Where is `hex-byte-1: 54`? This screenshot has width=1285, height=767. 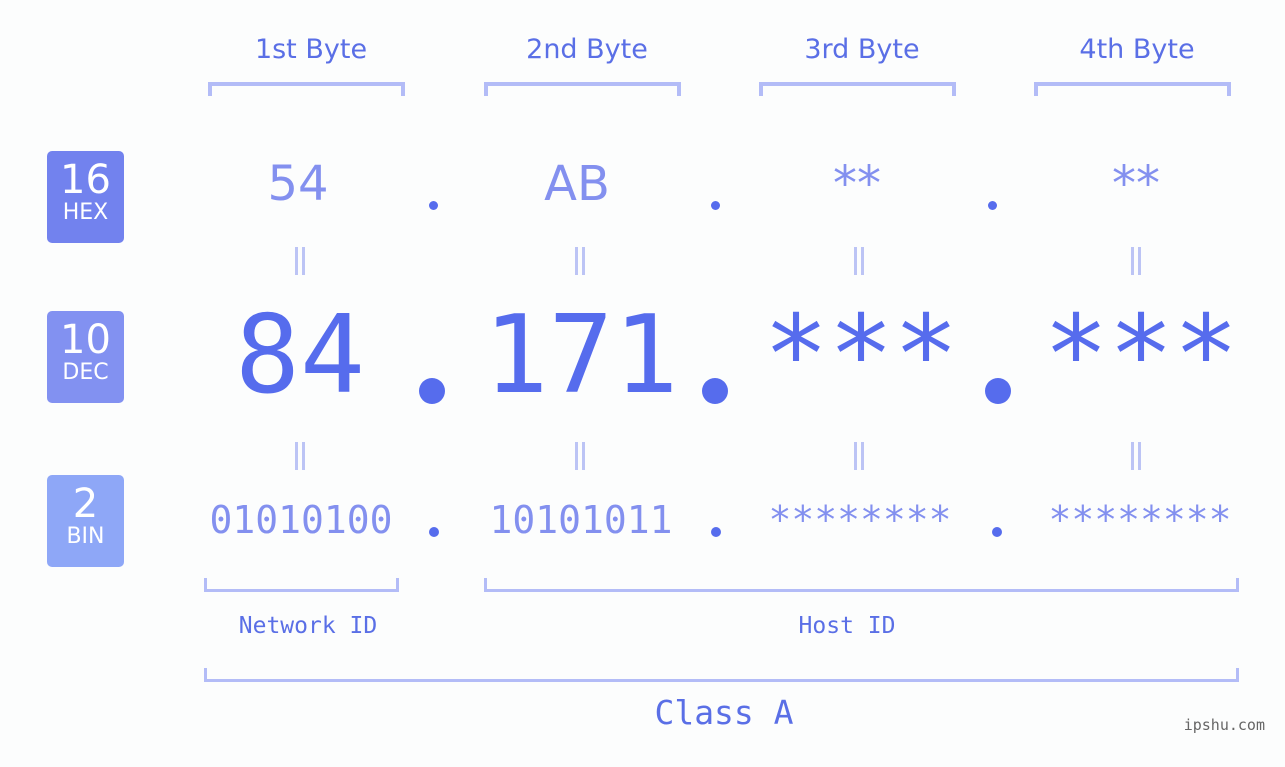 hex-byte-1: 54 is located at coordinates (298, 184).